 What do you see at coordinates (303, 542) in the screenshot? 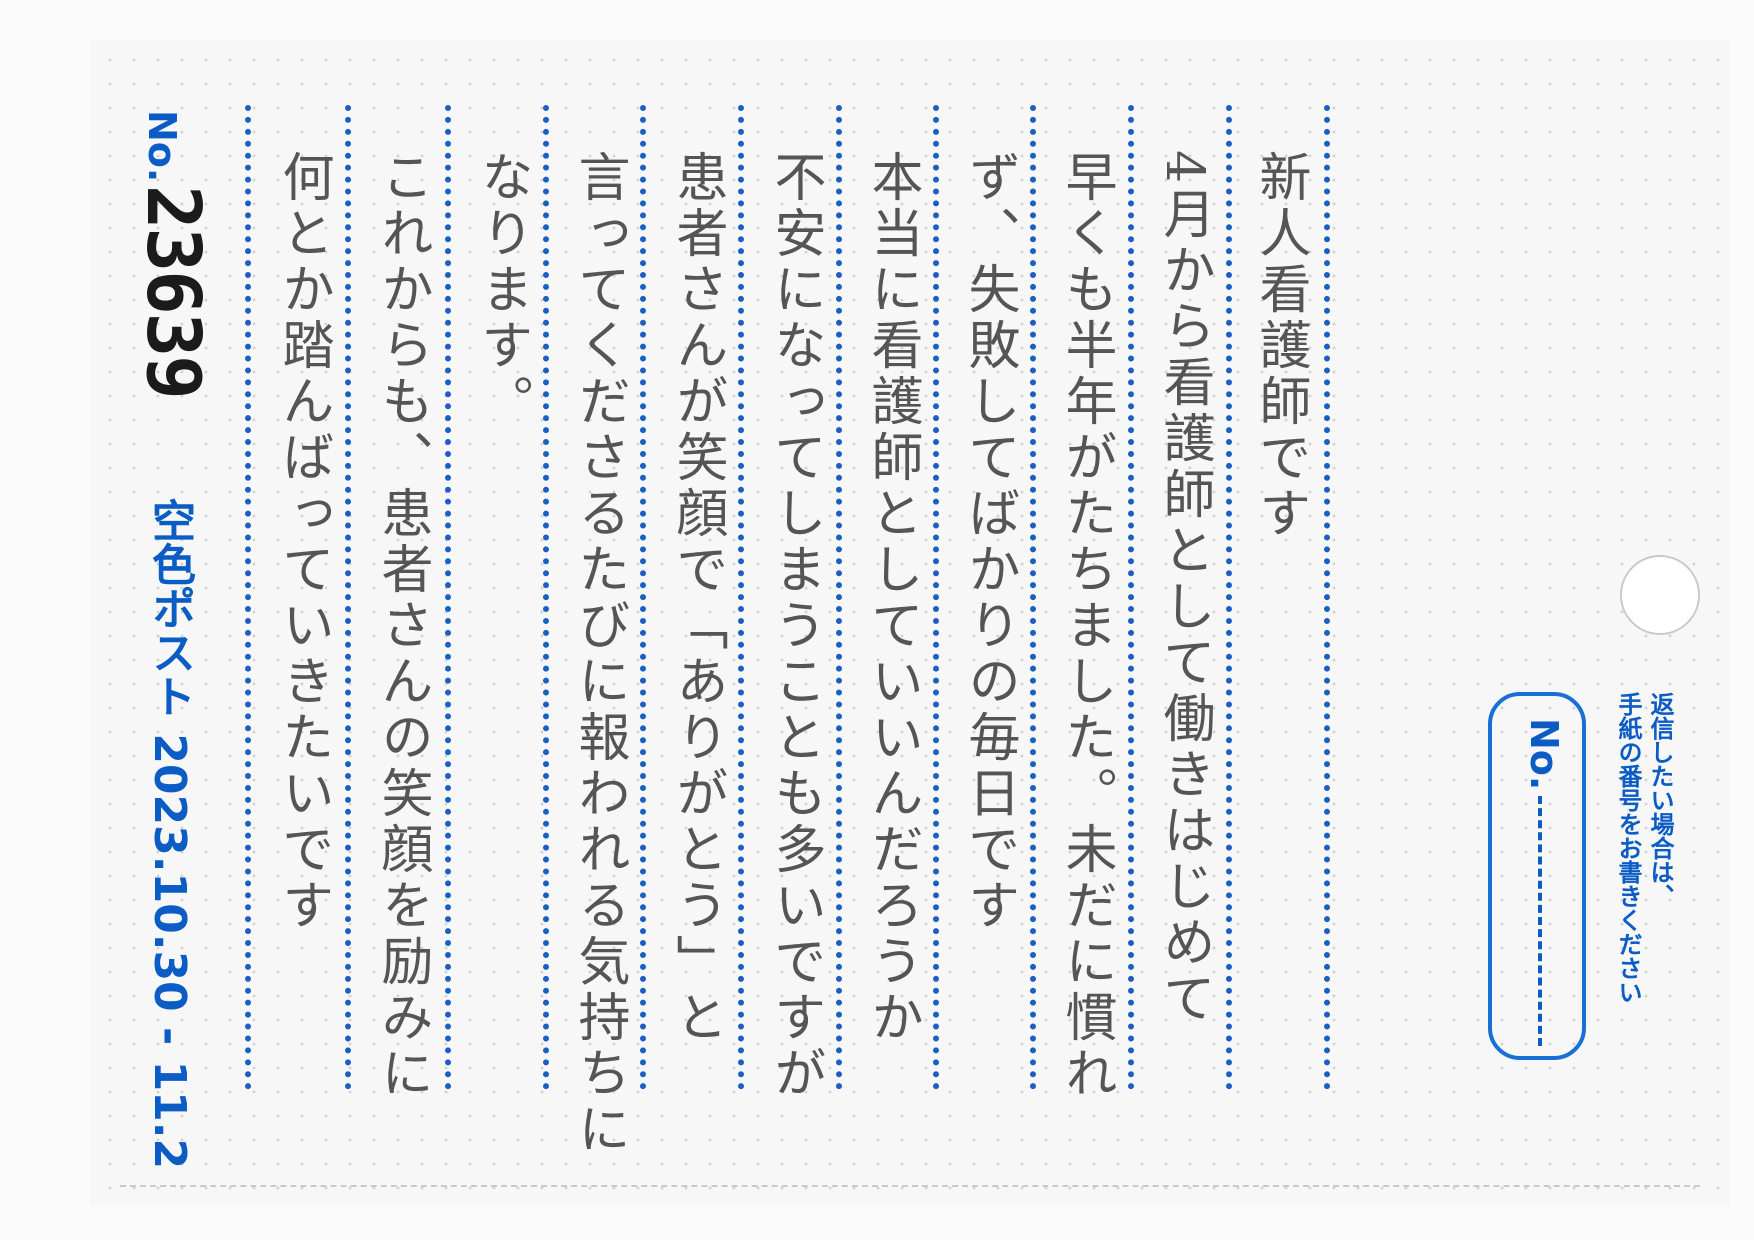
I see `letter-line: 何とか踏んばっていきたいです` at bounding box center [303, 542].